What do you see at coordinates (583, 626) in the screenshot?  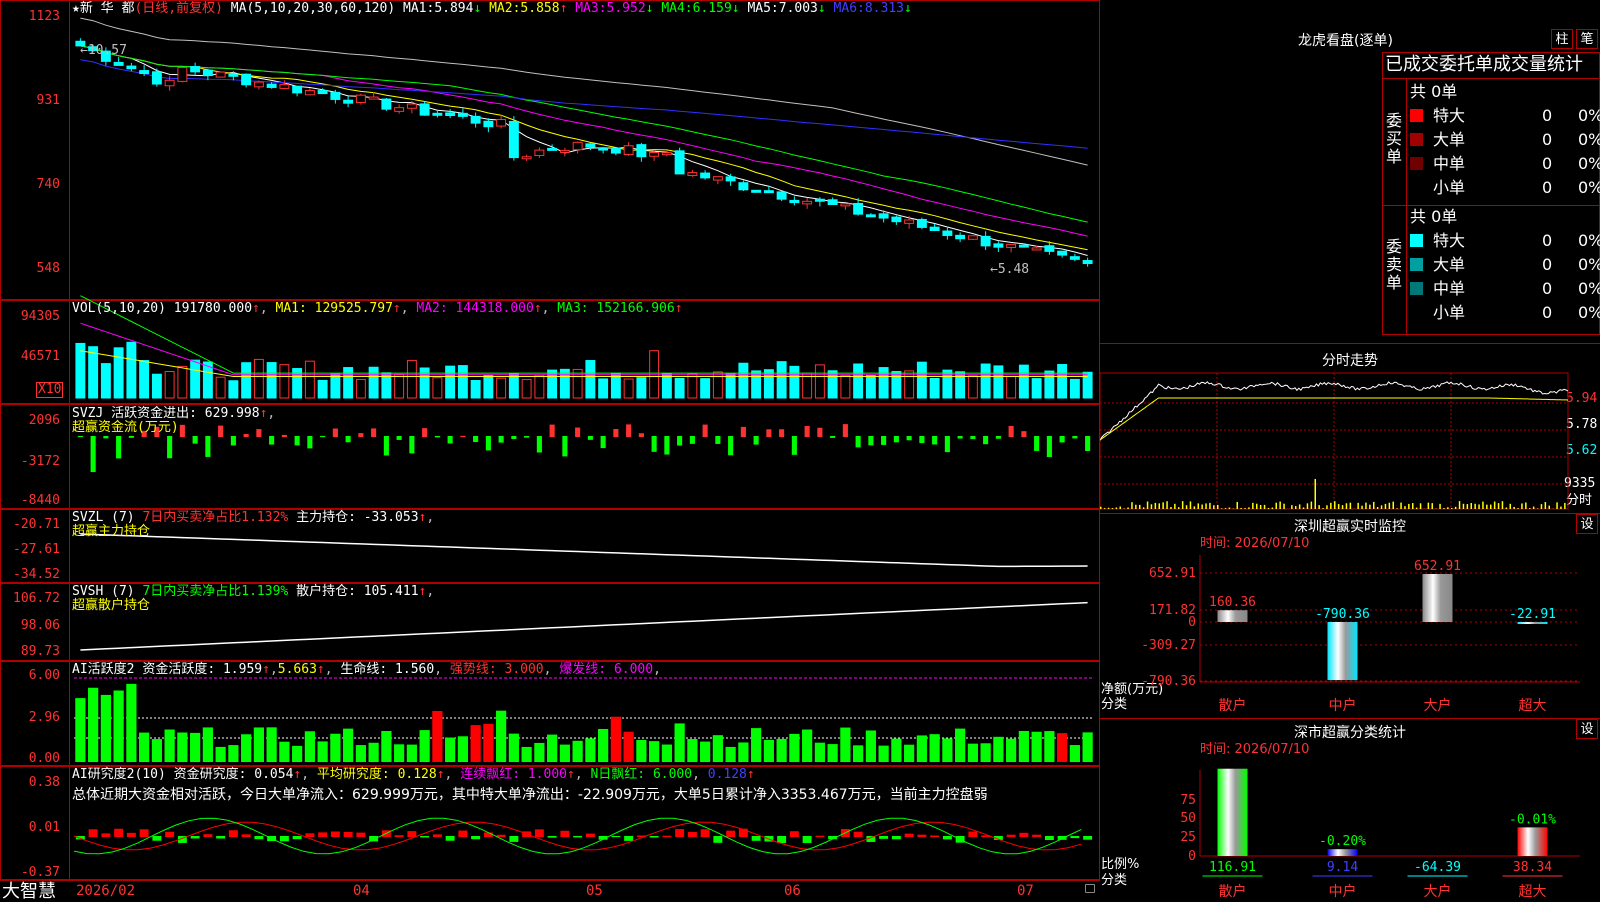 I see `svsh-line` at bounding box center [583, 626].